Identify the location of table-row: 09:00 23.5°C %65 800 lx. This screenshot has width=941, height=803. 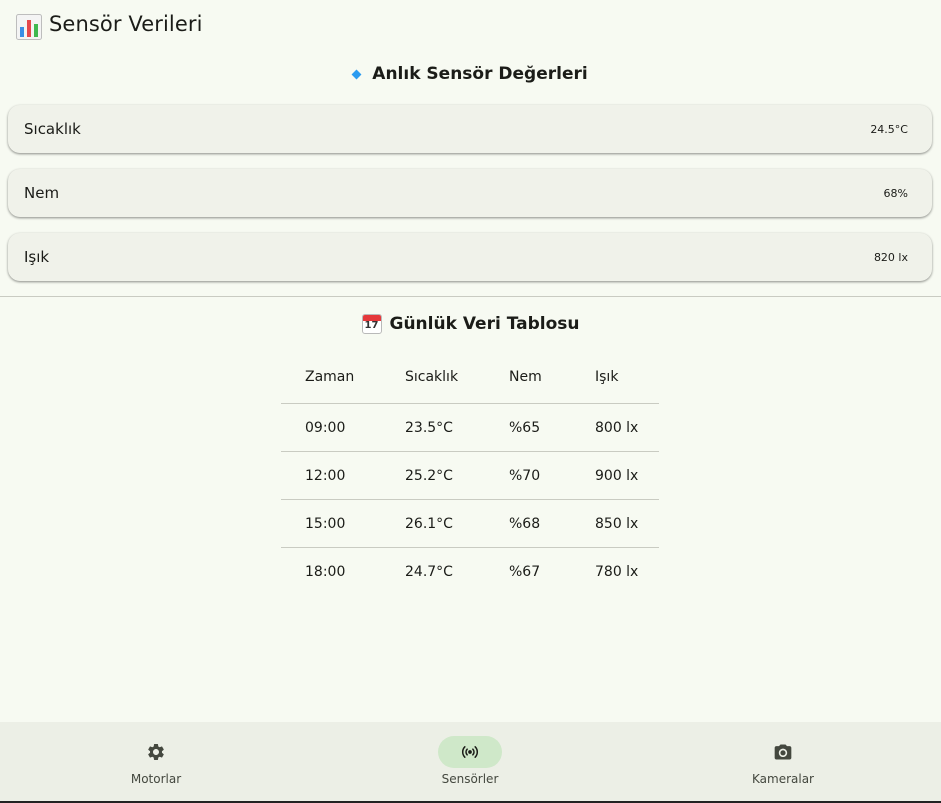
(470, 427).